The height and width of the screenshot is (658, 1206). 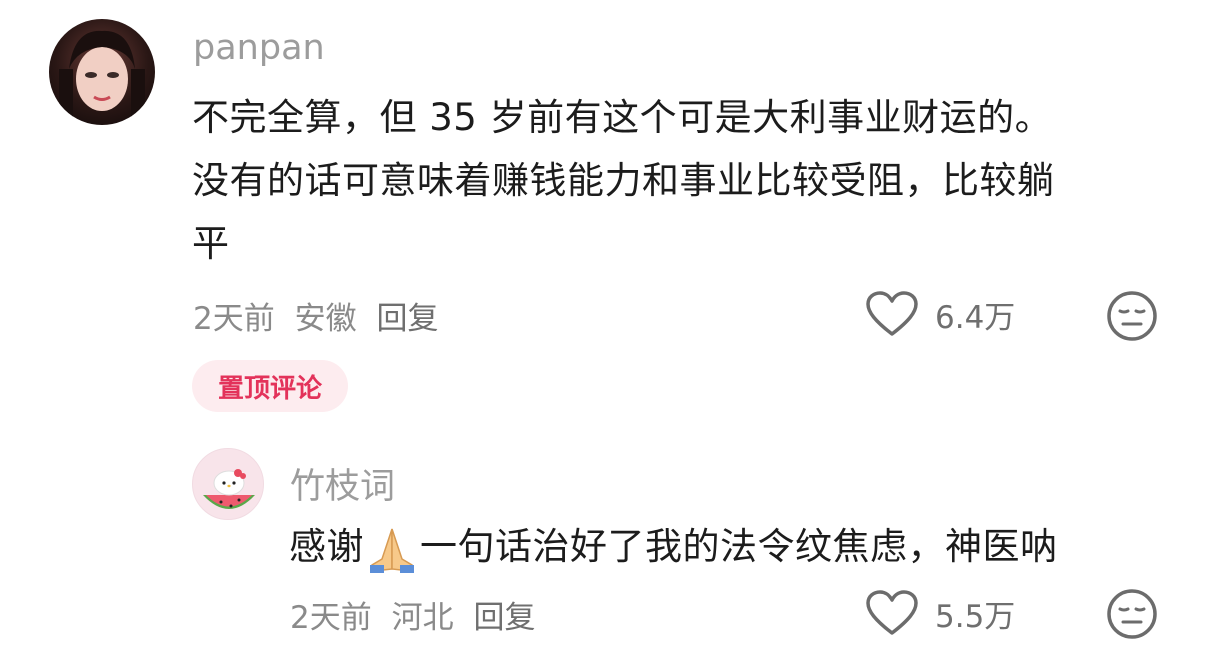 What do you see at coordinates (211, 243) in the screenshot?
I see `comment-text-line-3: 平` at bounding box center [211, 243].